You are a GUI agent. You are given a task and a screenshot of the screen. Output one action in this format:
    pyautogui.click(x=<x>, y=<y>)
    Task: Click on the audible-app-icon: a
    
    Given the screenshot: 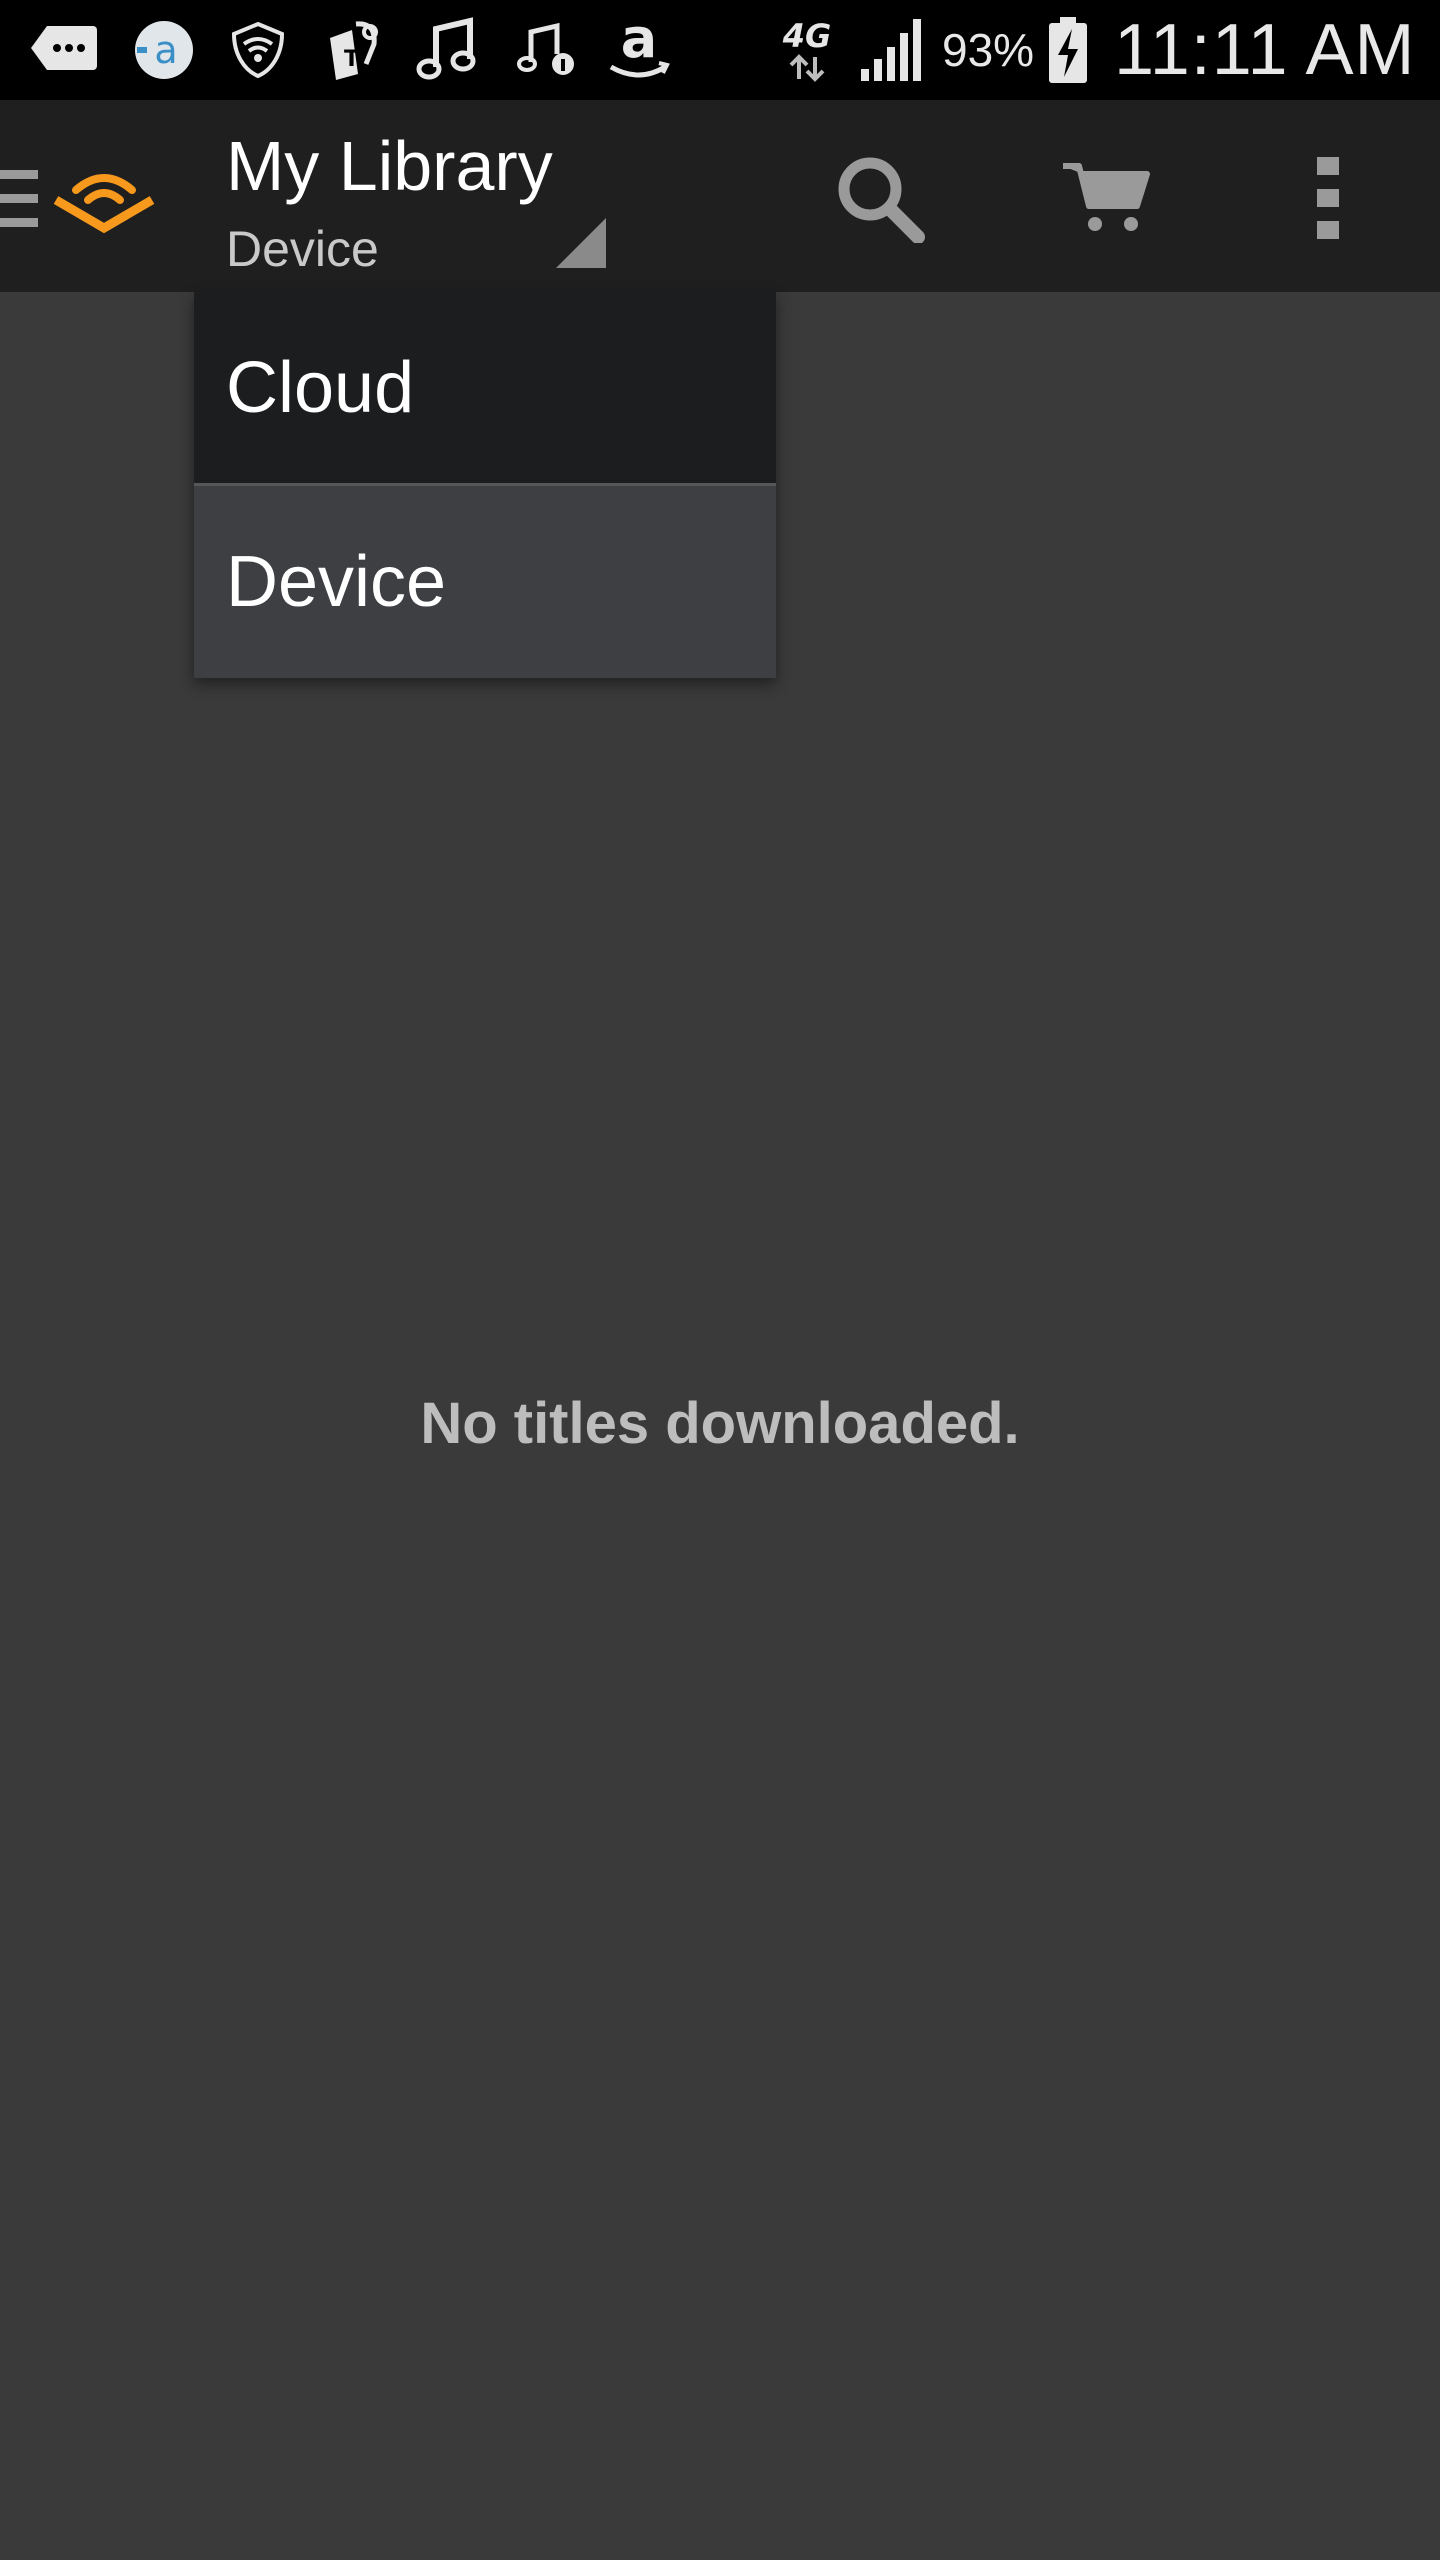 What is the action you would take?
    pyautogui.click(x=164, y=50)
    